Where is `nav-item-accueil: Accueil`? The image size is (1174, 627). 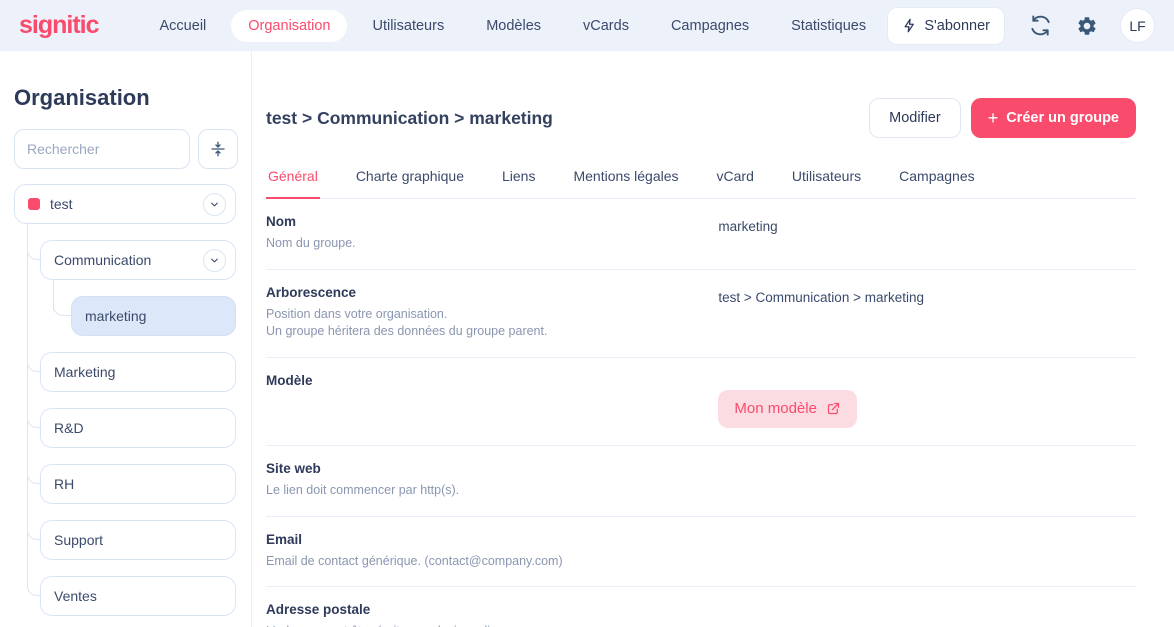
nav-item-accueil: Accueil is located at coordinates (183, 26).